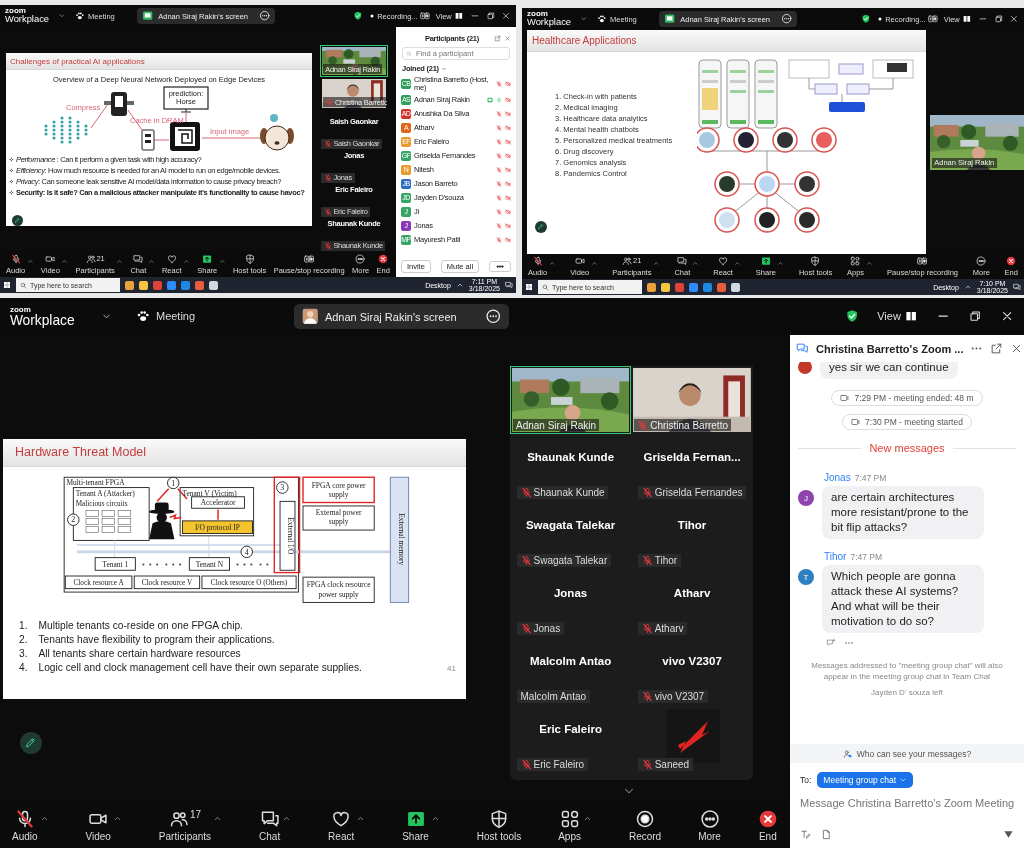 This screenshot has width=1024, height=848. Describe the element at coordinates (358, 16) in the screenshot. I see `shield-icon` at that location.